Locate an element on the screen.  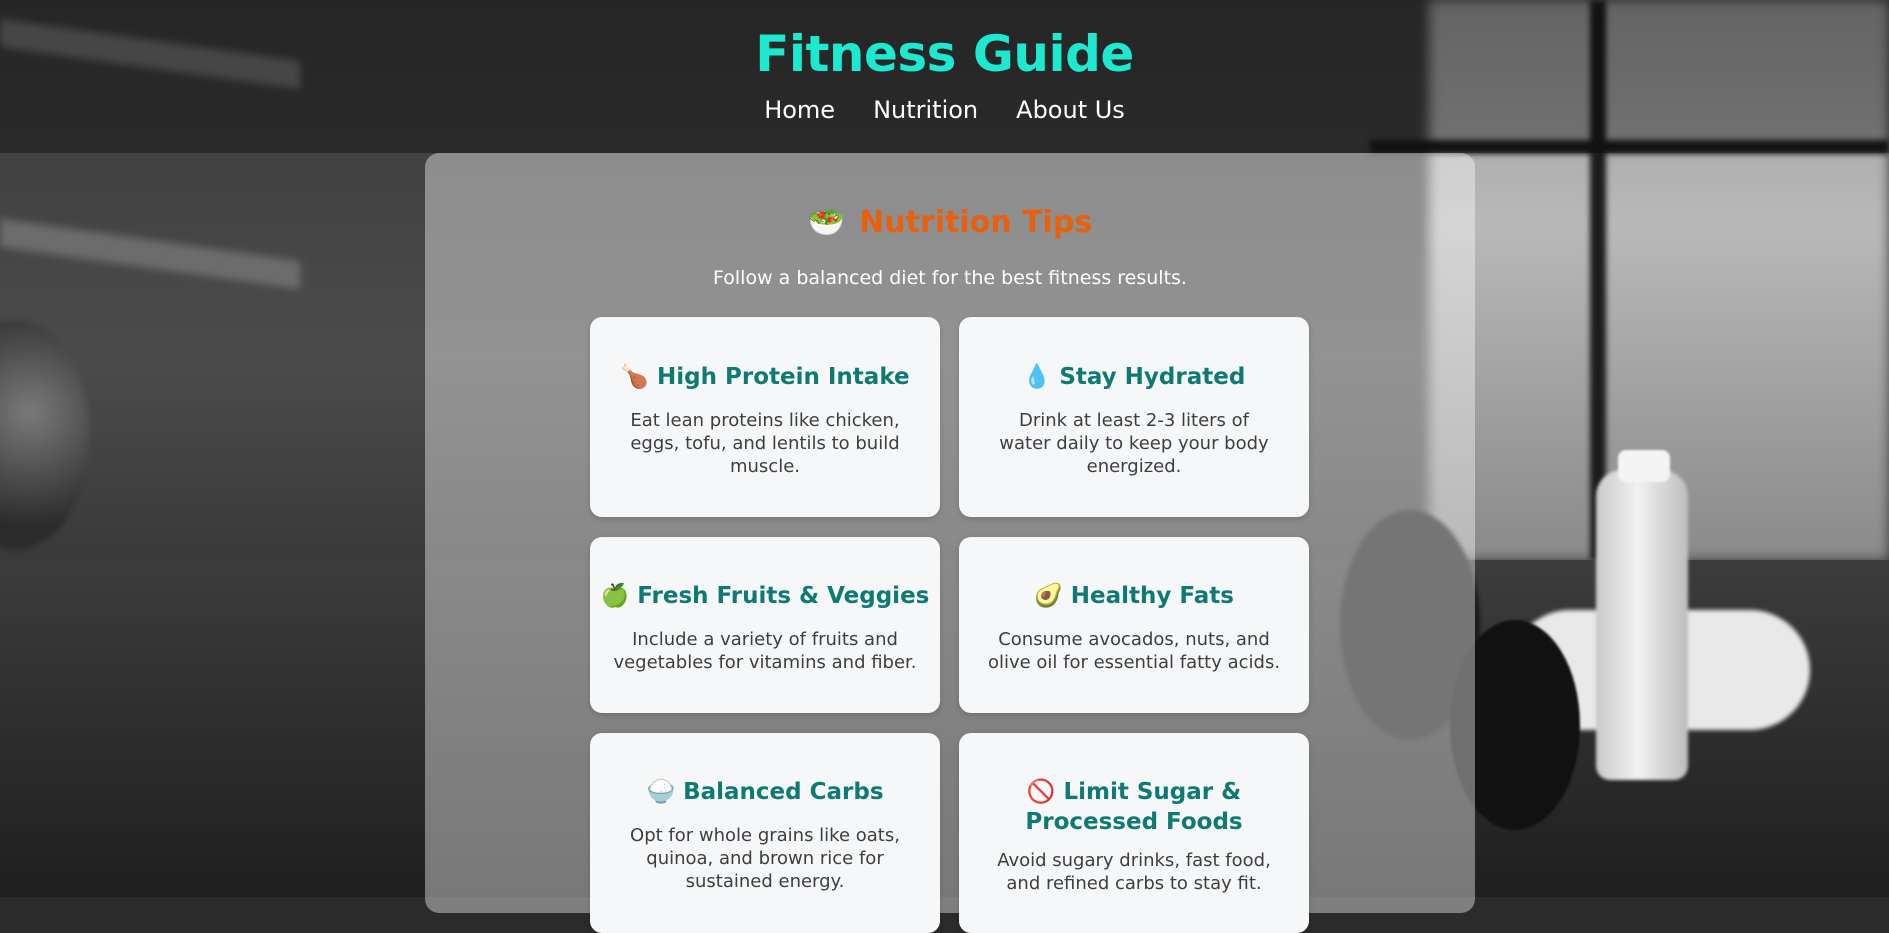
background-shelf is located at coordinates (150, 254).